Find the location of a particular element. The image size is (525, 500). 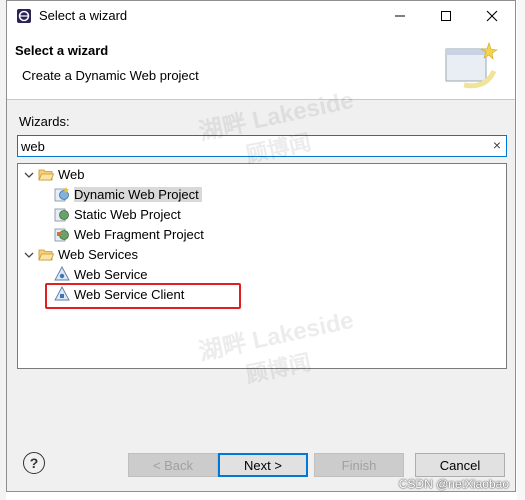

cancel-button: Cancel is located at coordinates (460, 465).